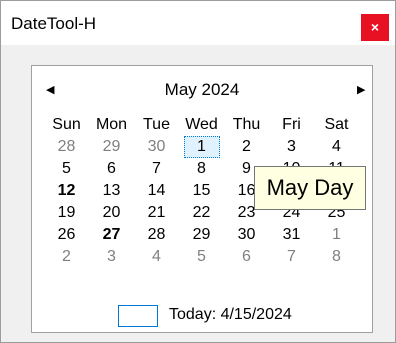  Describe the element at coordinates (201, 213) in the screenshot. I see `day-cell: 22` at that location.